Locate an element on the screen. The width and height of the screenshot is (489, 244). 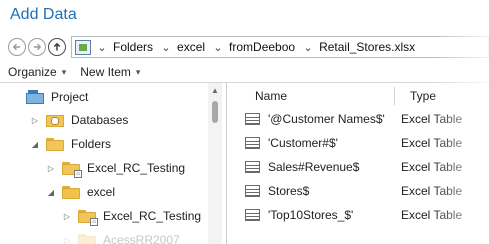
list-item-name: 'Customer#$' is located at coordinates (303, 143).